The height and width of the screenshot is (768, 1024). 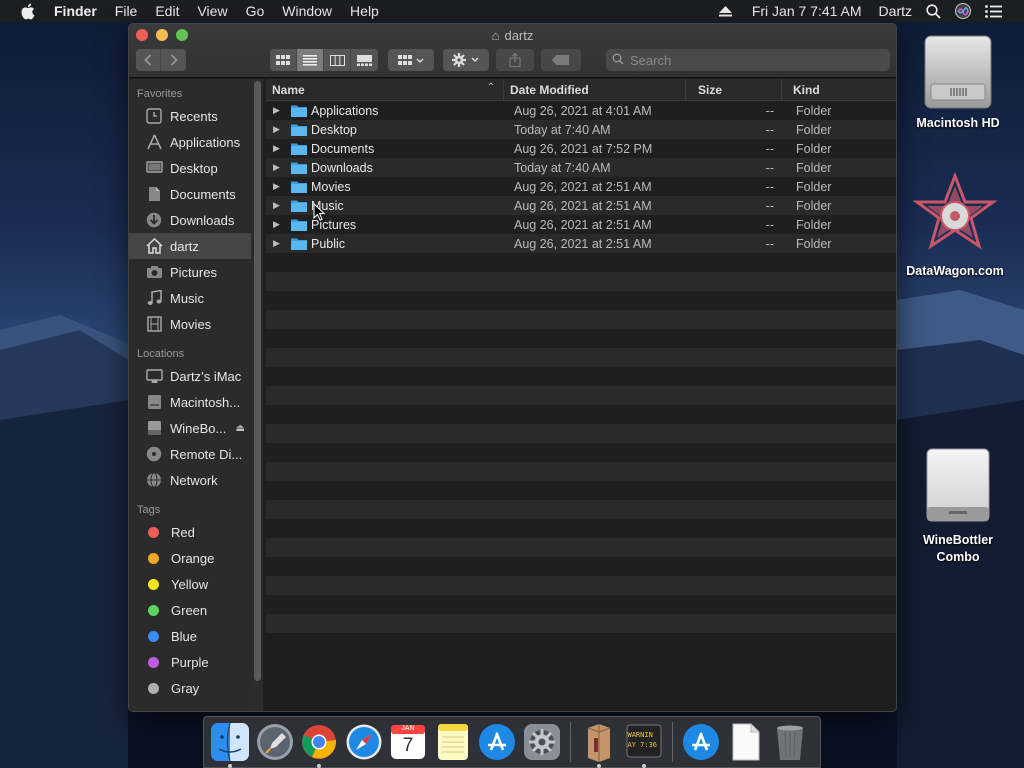 I want to click on dock-console: WARNIN AY 7:36, so click(x=644, y=745).